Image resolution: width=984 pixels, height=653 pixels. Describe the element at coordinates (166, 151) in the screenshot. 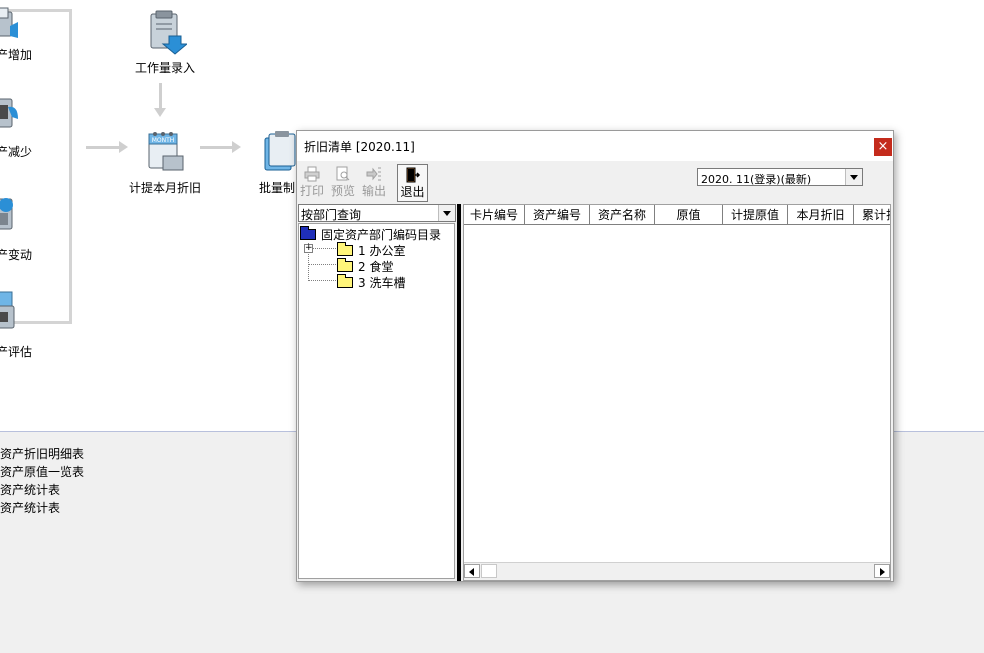

I see `calendar-month-icon: MONTH` at that location.